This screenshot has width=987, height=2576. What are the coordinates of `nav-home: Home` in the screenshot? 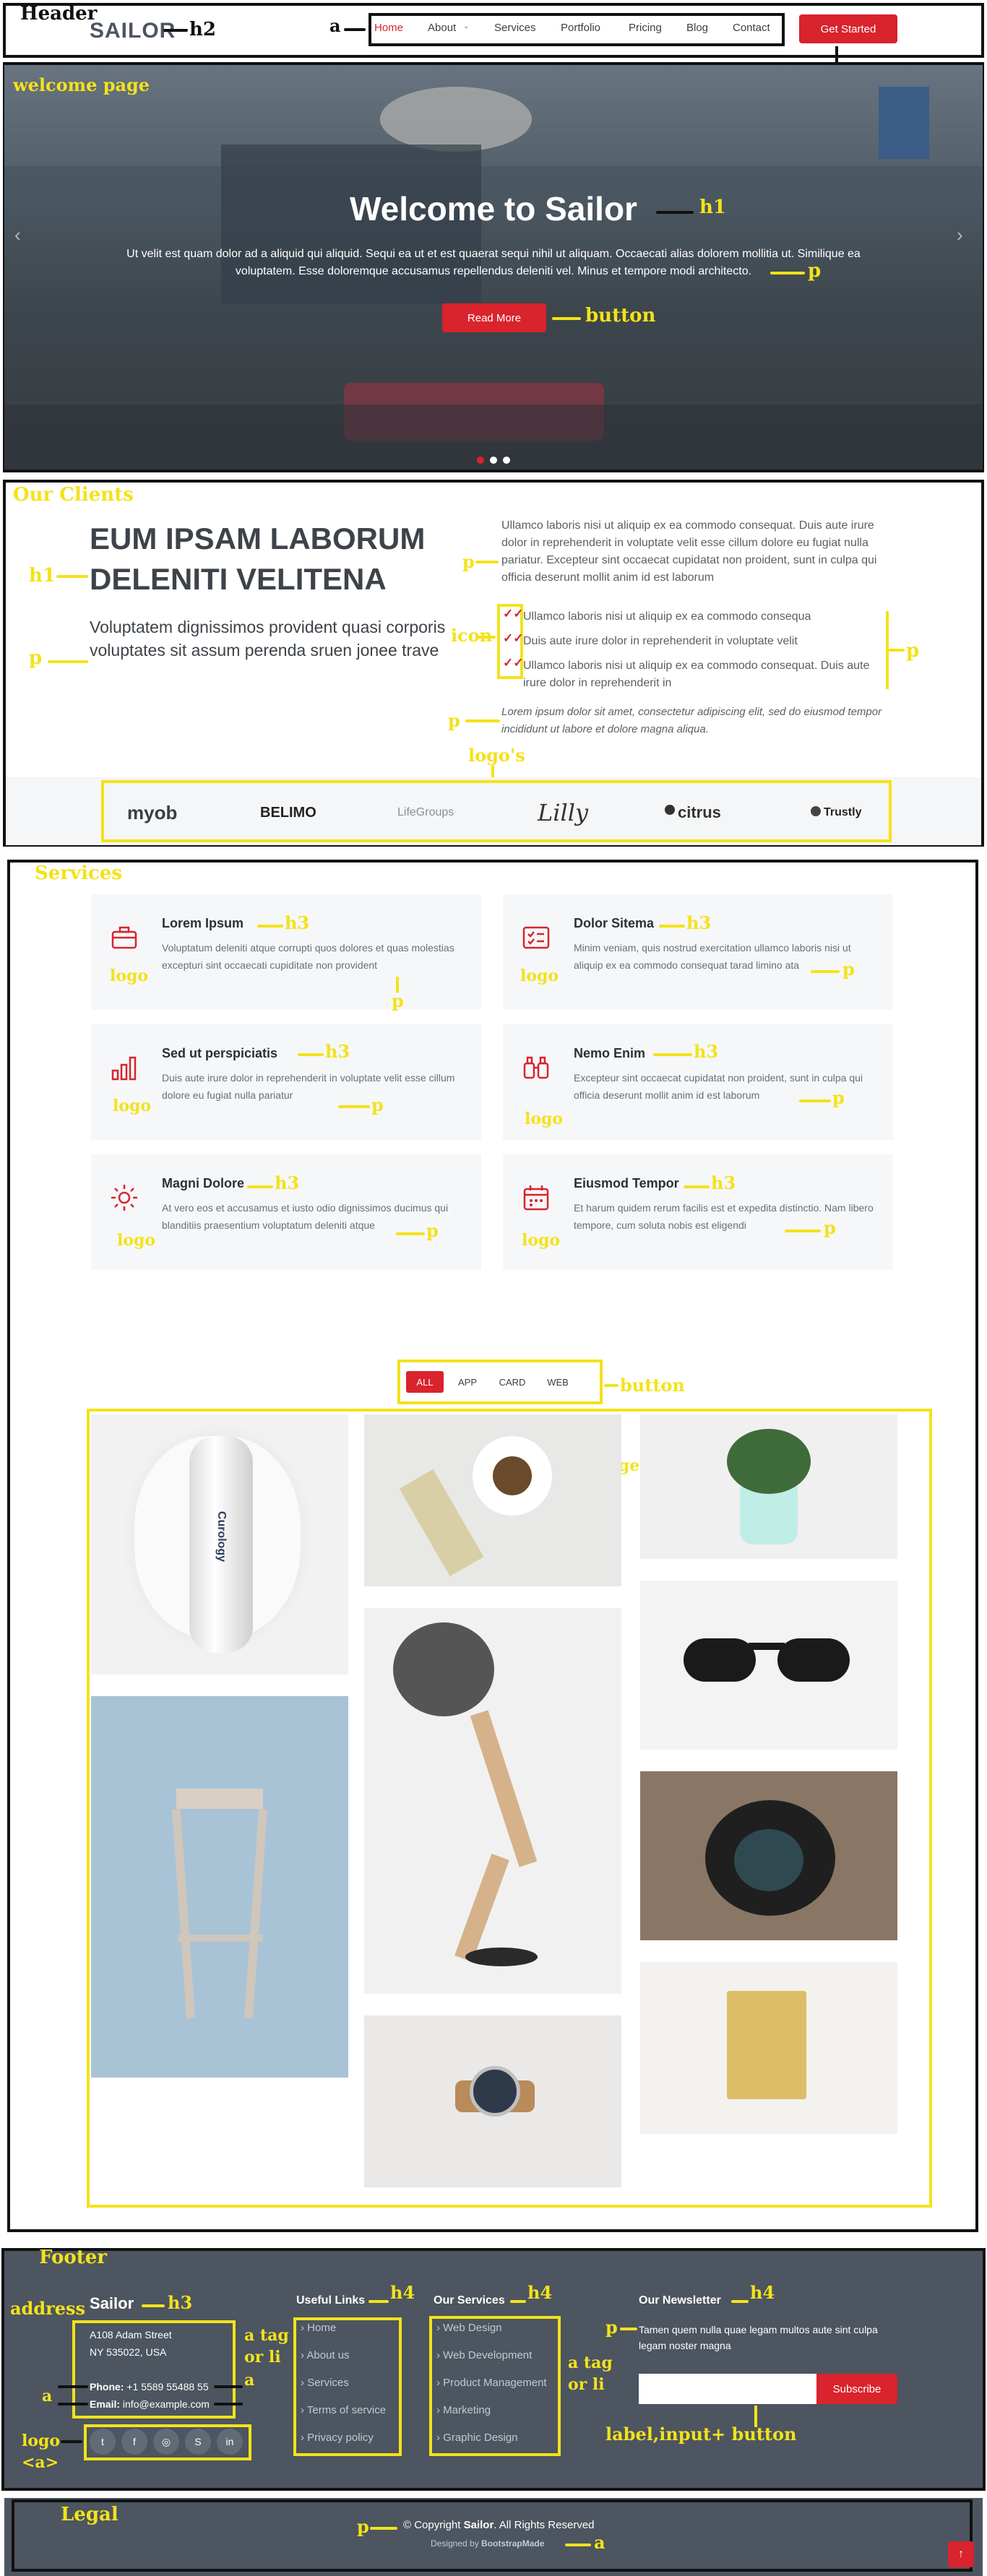 It's located at (388, 28).